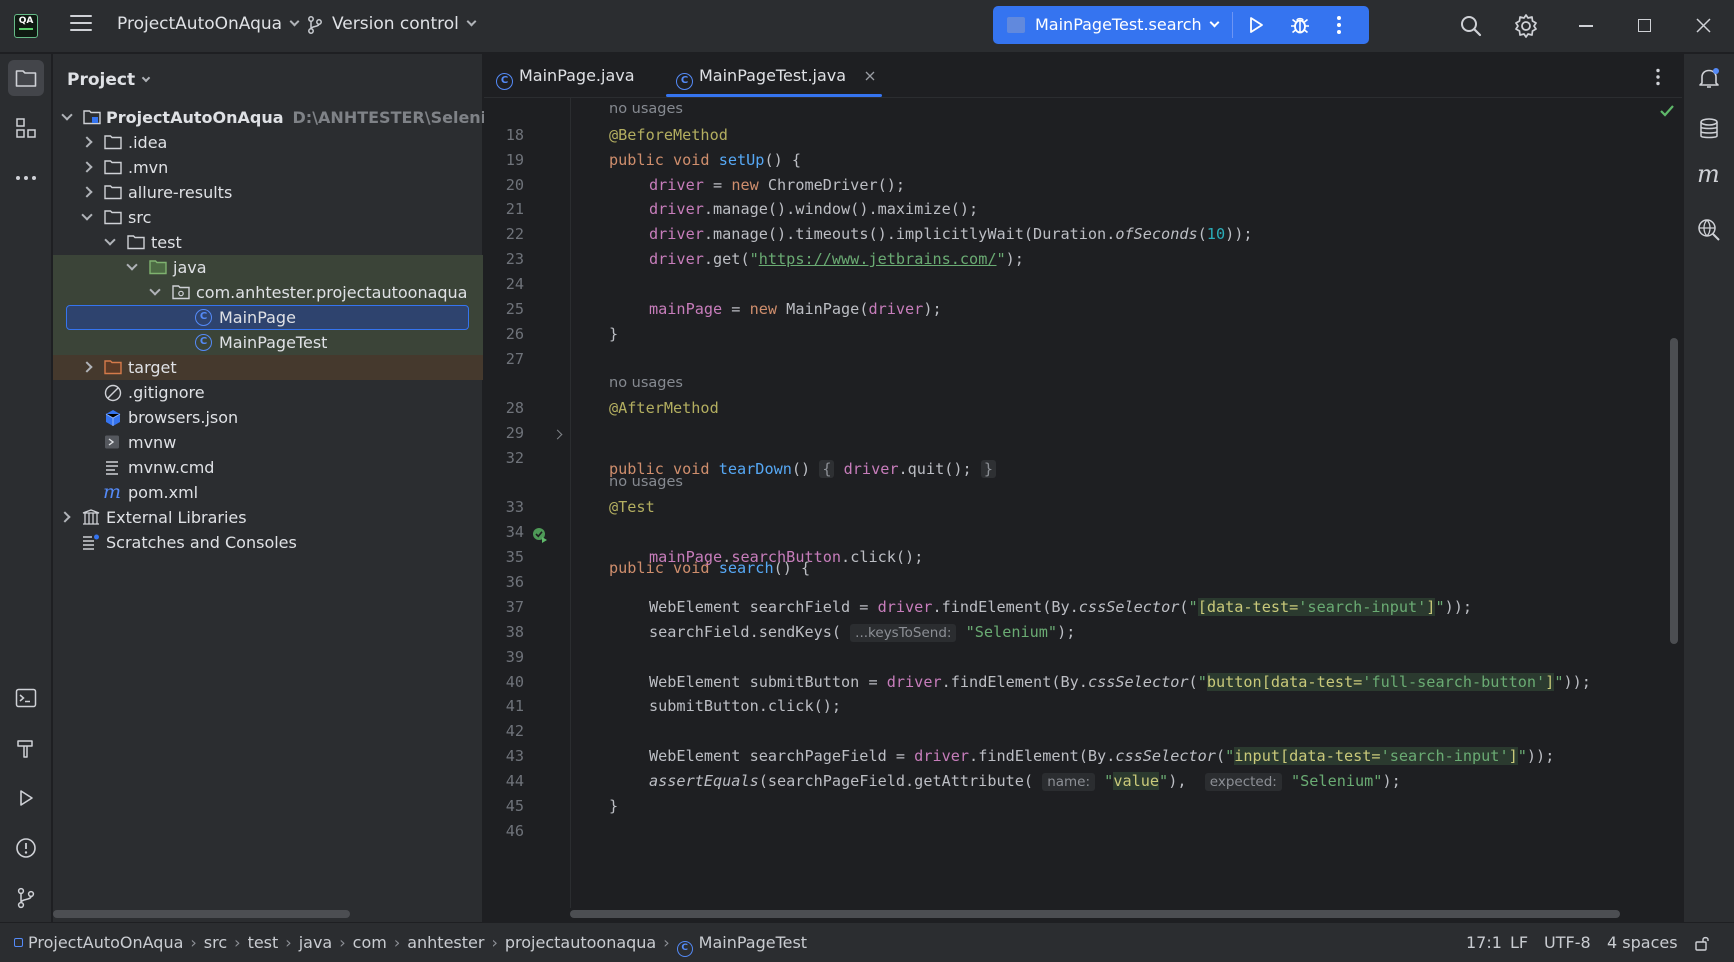 The height and width of the screenshot is (962, 1734). Describe the element at coordinates (268, 142) in the screenshot. I see `tree-item-idea: .idea` at that location.